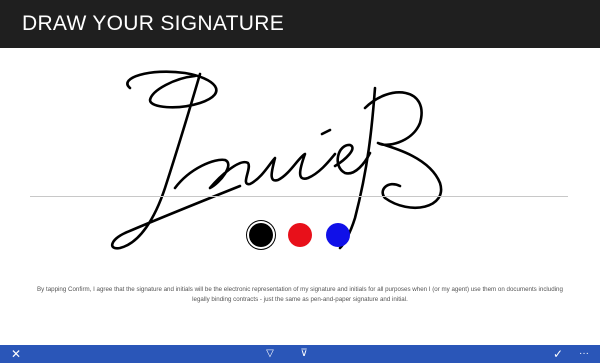  What do you see at coordinates (300, 24) in the screenshot?
I see `title-bar: DRAW YOUR SIGNATURE` at bounding box center [300, 24].